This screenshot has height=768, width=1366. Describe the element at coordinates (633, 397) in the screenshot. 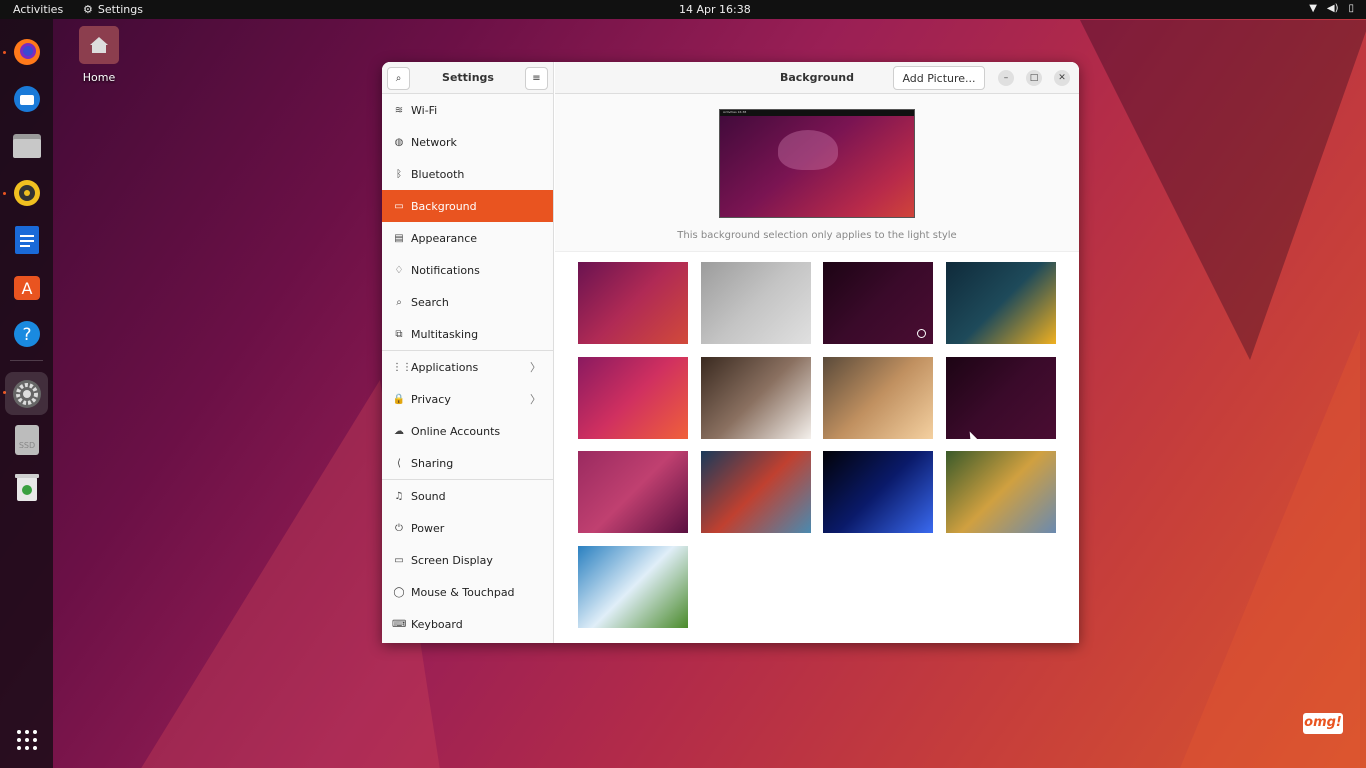

I see `wallpaper-thumb-orange-waves` at that location.